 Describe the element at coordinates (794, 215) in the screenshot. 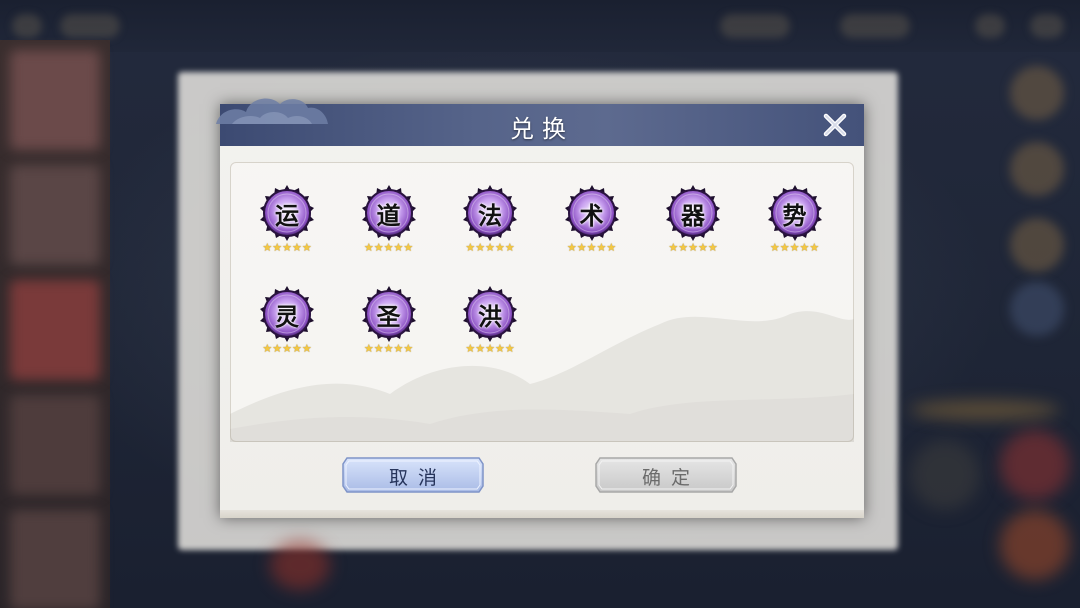

I see `item-glyph: 势` at that location.